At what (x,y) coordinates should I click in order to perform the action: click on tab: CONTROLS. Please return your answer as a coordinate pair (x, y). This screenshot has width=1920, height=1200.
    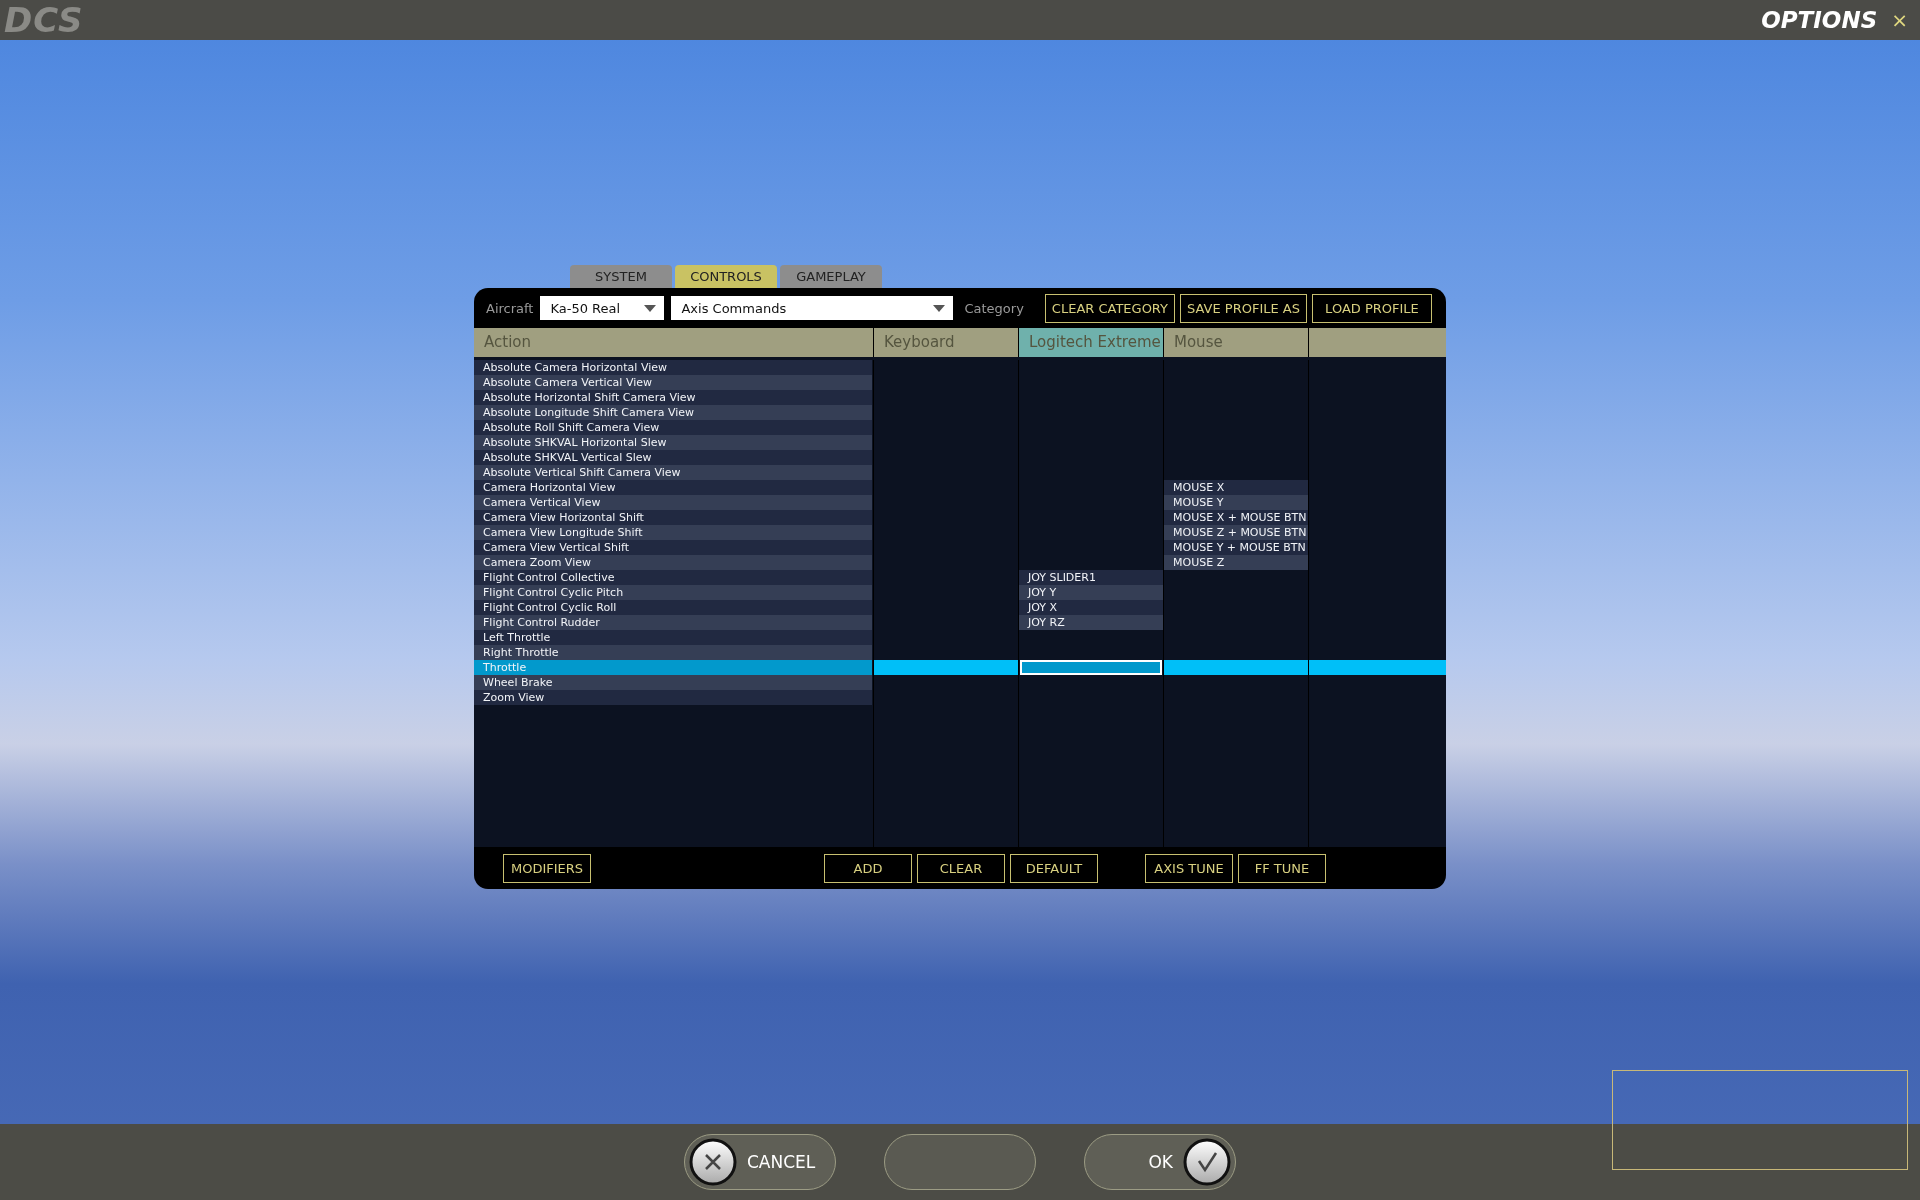
    Looking at the image, I should click on (726, 276).